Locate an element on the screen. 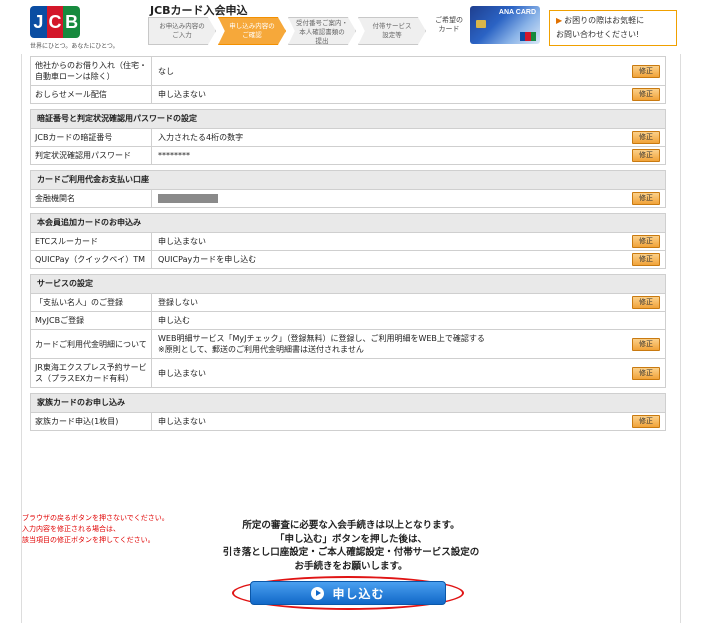 The image size is (703, 623). row-label: QUICPay（クイックペイ）TM is located at coordinates (90, 259).